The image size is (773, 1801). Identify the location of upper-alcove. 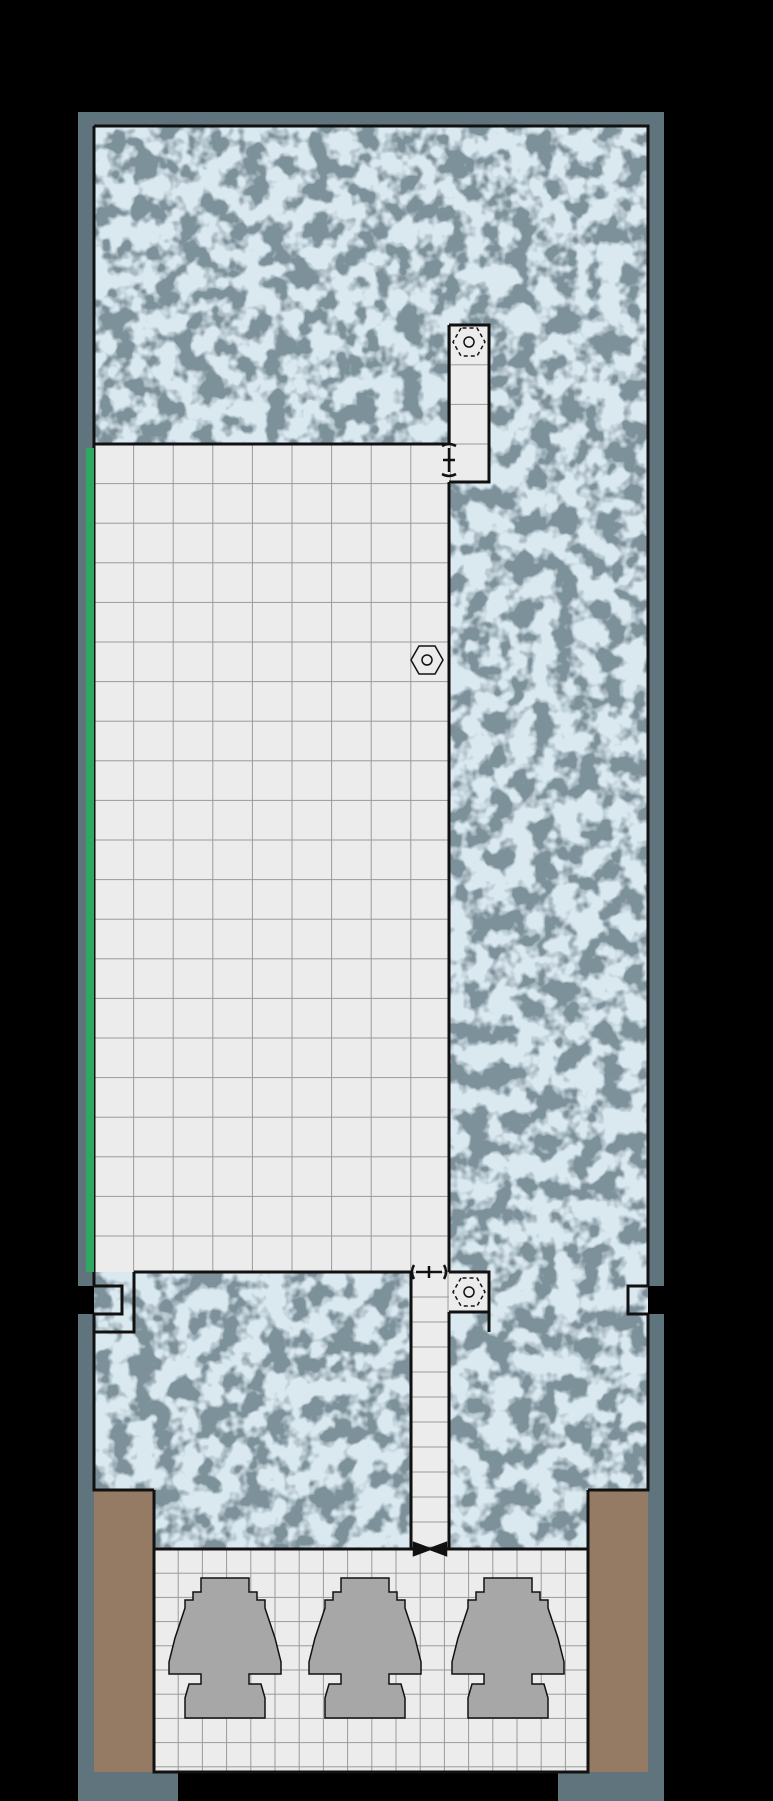
(469, 403).